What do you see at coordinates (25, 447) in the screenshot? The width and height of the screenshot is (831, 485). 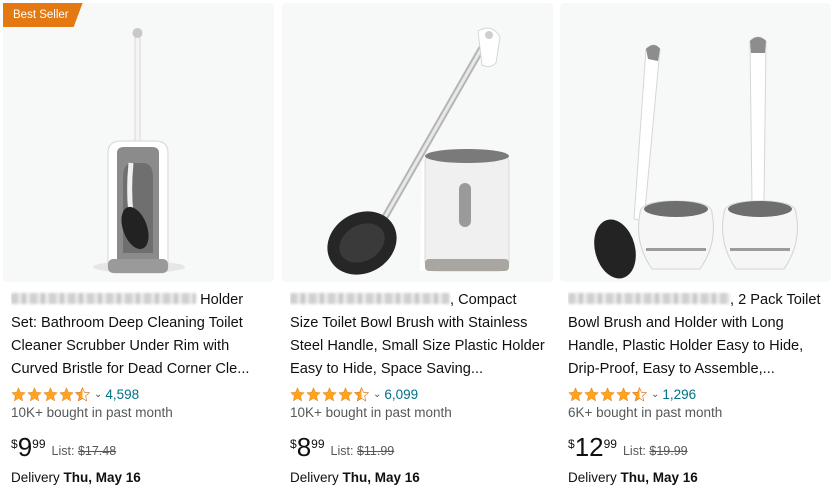 I see `price-whole: 9` at bounding box center [25, 447].